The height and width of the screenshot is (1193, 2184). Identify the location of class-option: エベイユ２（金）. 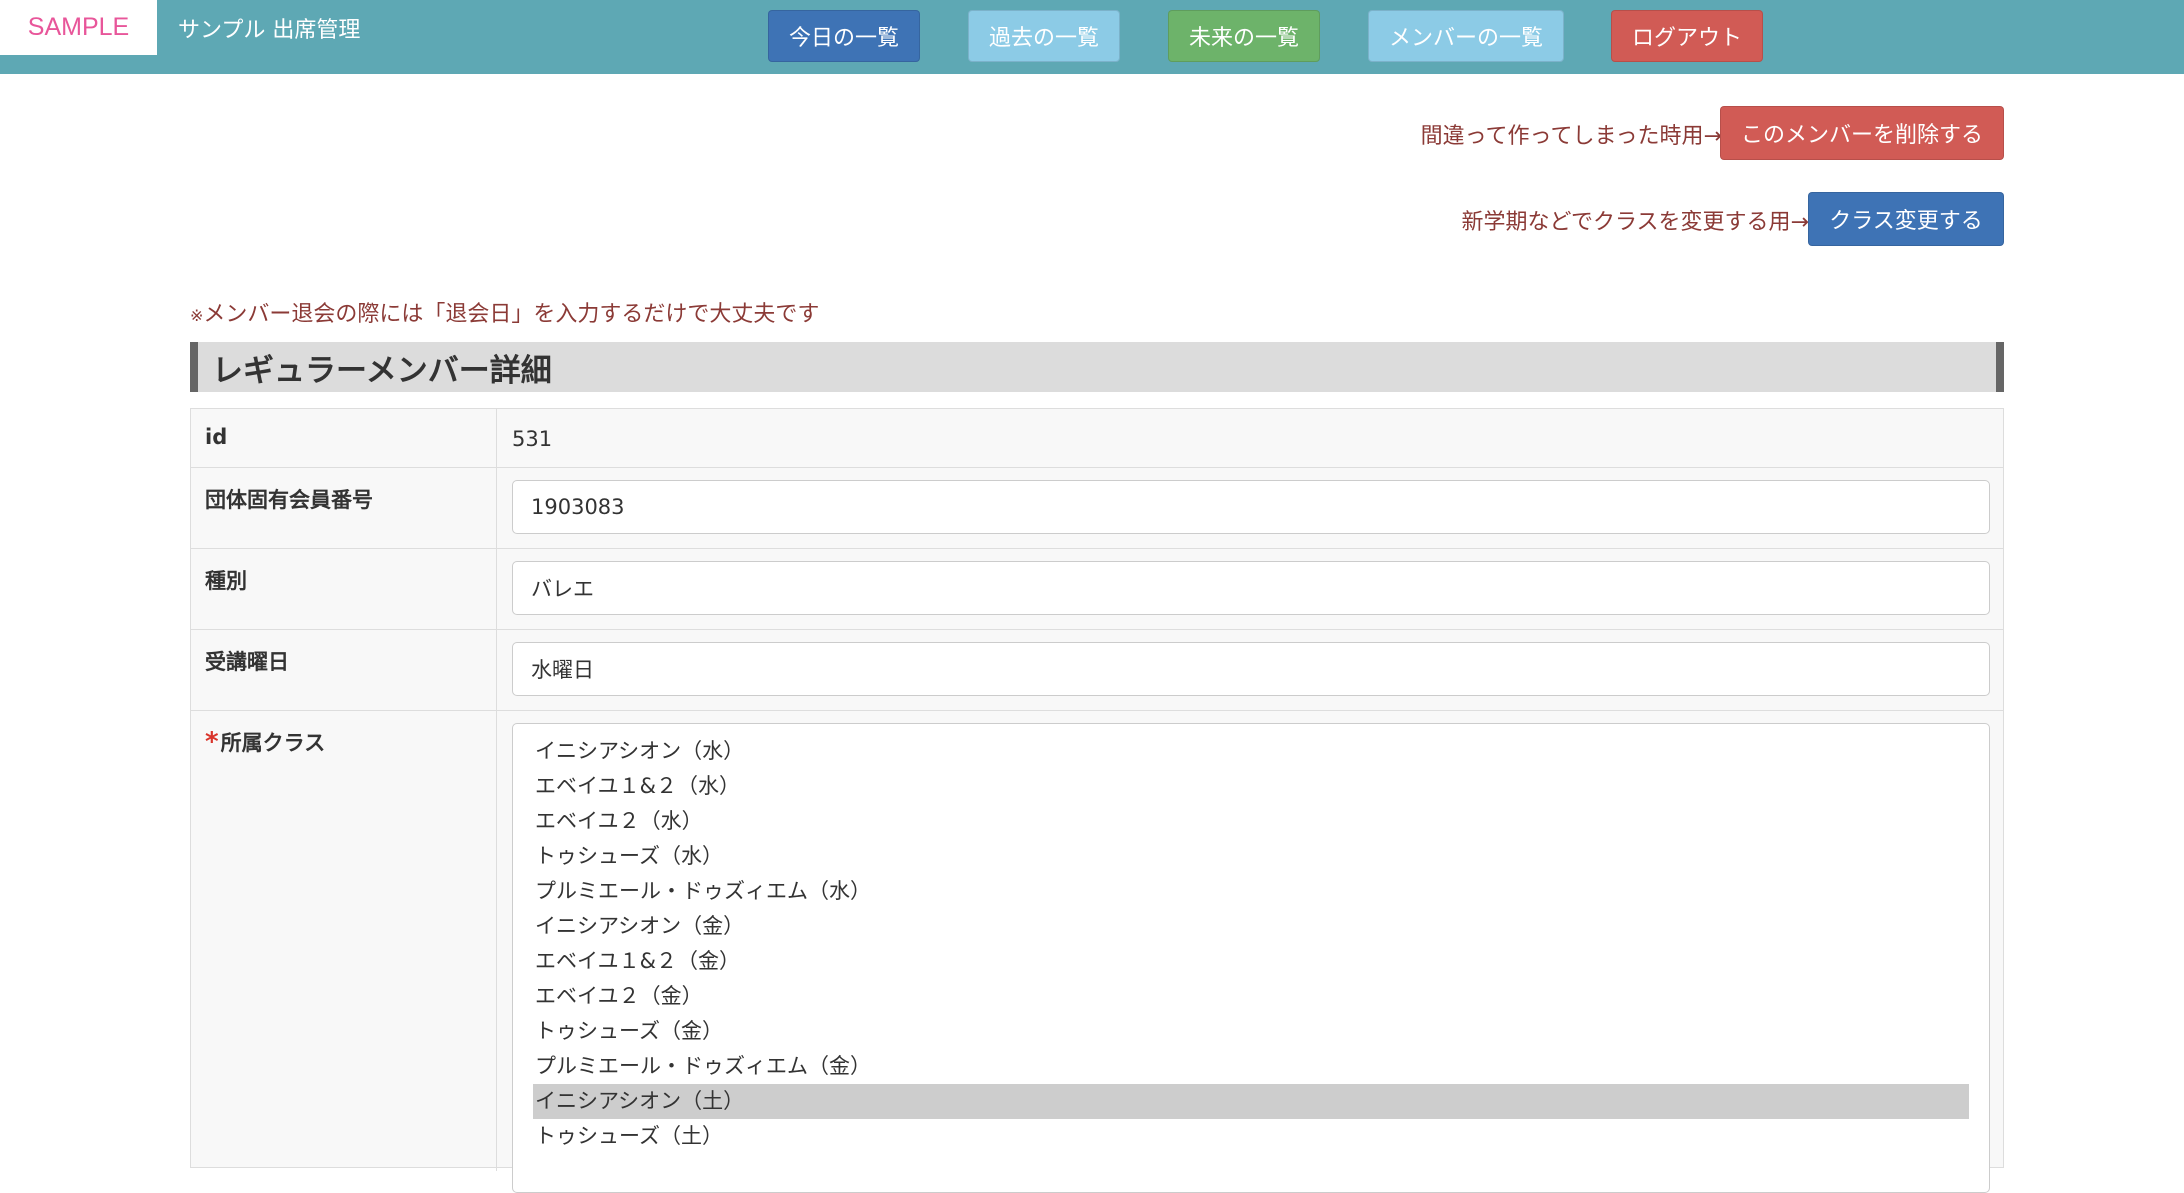
(1251, 996).